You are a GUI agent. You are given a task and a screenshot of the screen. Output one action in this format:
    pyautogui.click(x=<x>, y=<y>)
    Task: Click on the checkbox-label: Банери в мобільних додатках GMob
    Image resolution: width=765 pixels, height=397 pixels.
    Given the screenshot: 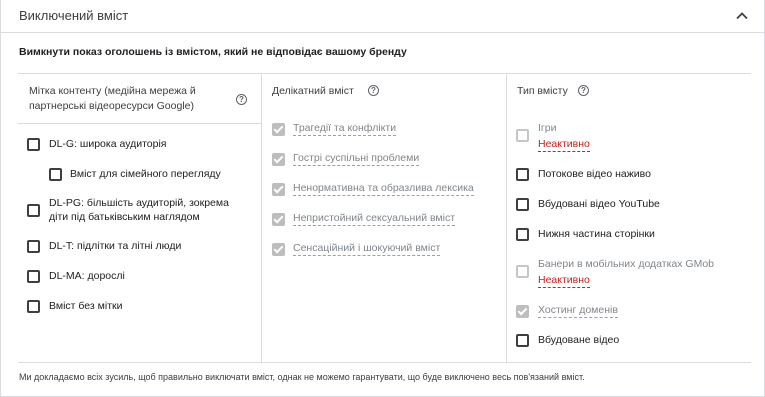 What is the action you would take?
    pyautogui.click(x=626, y=264)
    